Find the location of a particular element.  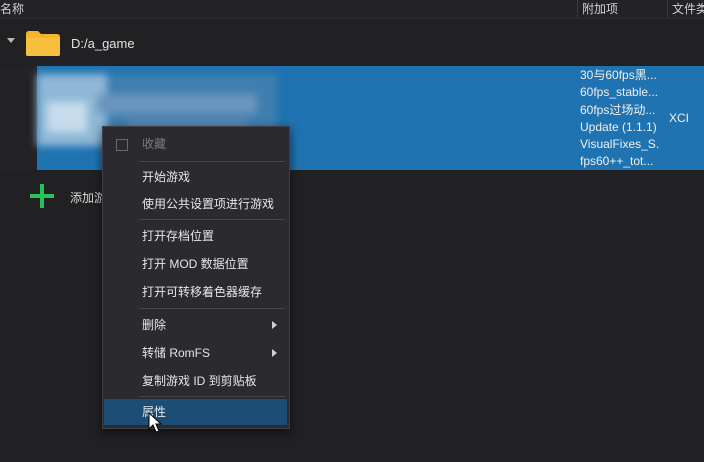

folder-icon is located at coordinates (43, 43).